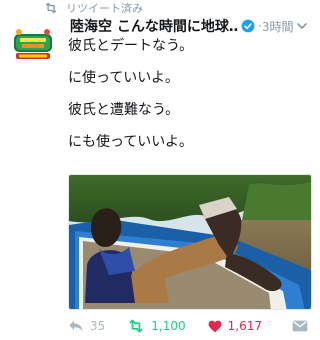 This screenshot has width=320, height=340. I want to click on verified-badge-icon, so click(248, 26).